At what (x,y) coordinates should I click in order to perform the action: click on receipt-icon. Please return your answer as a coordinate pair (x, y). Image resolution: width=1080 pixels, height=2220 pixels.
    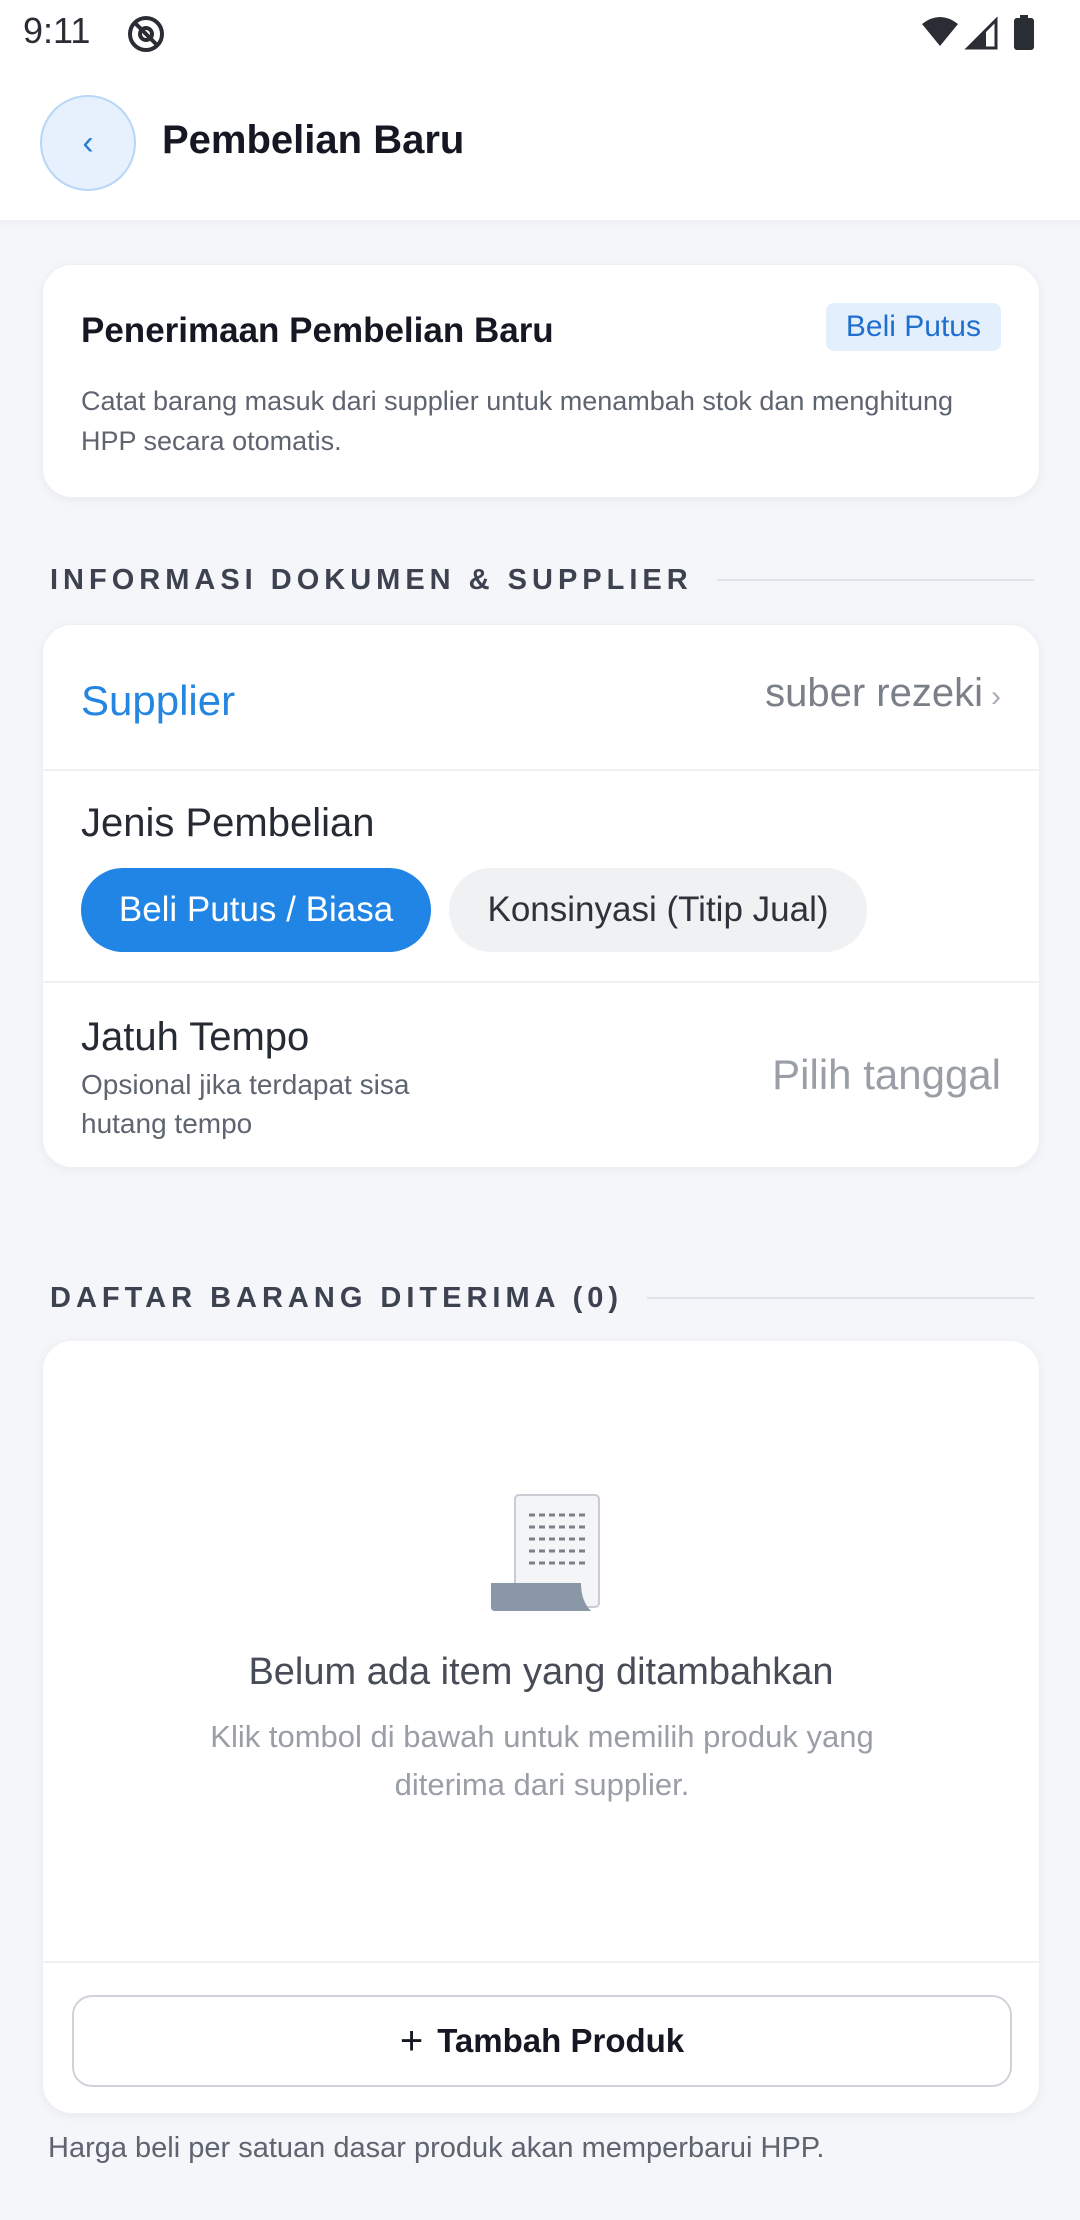
    Looking at the image, I should click on (545, 1552).